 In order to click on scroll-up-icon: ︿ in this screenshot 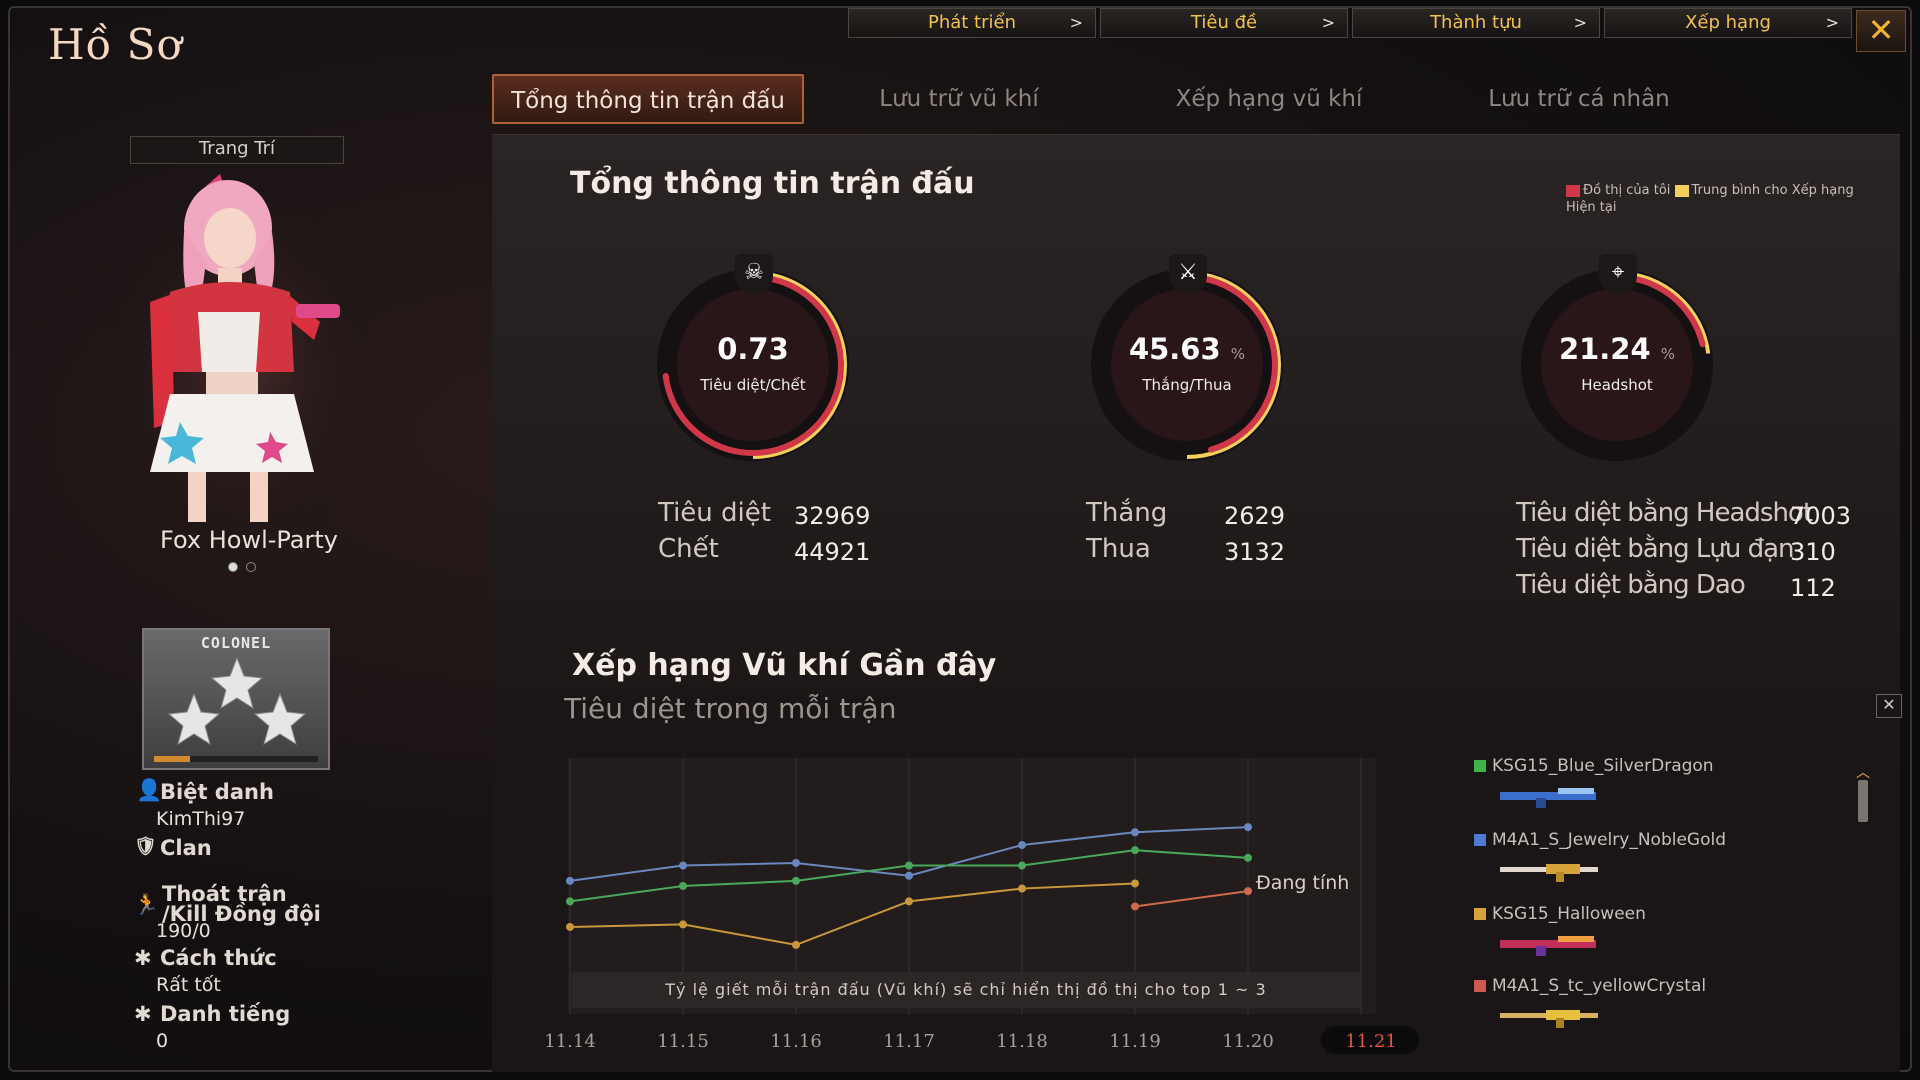, I will do `click(1863, 772)`.